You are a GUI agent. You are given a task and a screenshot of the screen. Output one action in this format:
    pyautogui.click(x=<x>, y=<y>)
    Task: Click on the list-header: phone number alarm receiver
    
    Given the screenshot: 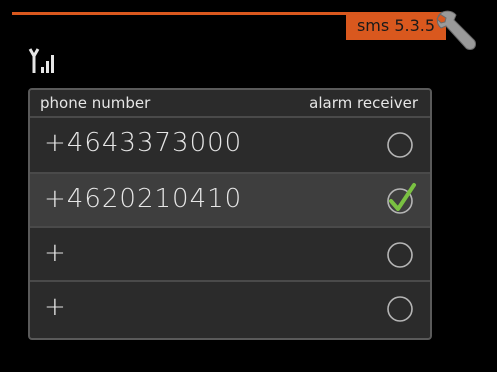 What is the action you would take?
    pyautogui.click(x=230, y=104)
    